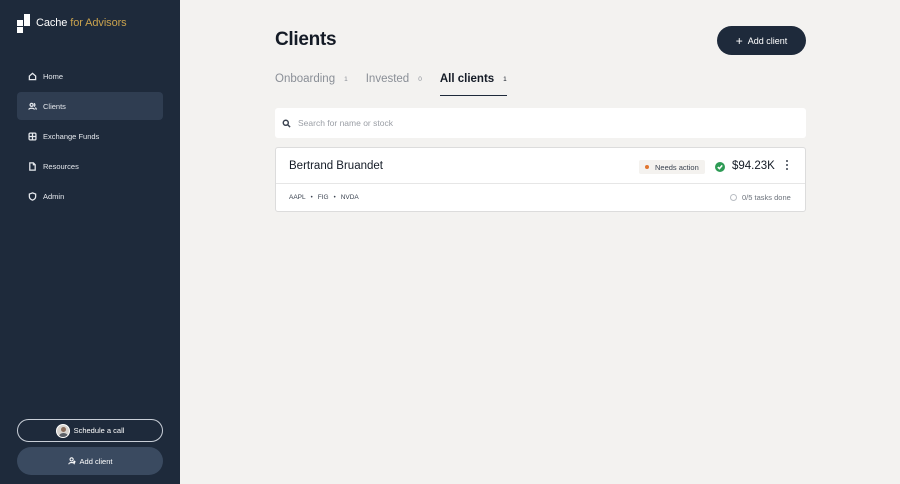 Image resolution: width=900 pixels, height=484 pixels. Describe the element at coordinates (53, 76) in the screenshot. I see `sidebar-item-label: Home` at that location.